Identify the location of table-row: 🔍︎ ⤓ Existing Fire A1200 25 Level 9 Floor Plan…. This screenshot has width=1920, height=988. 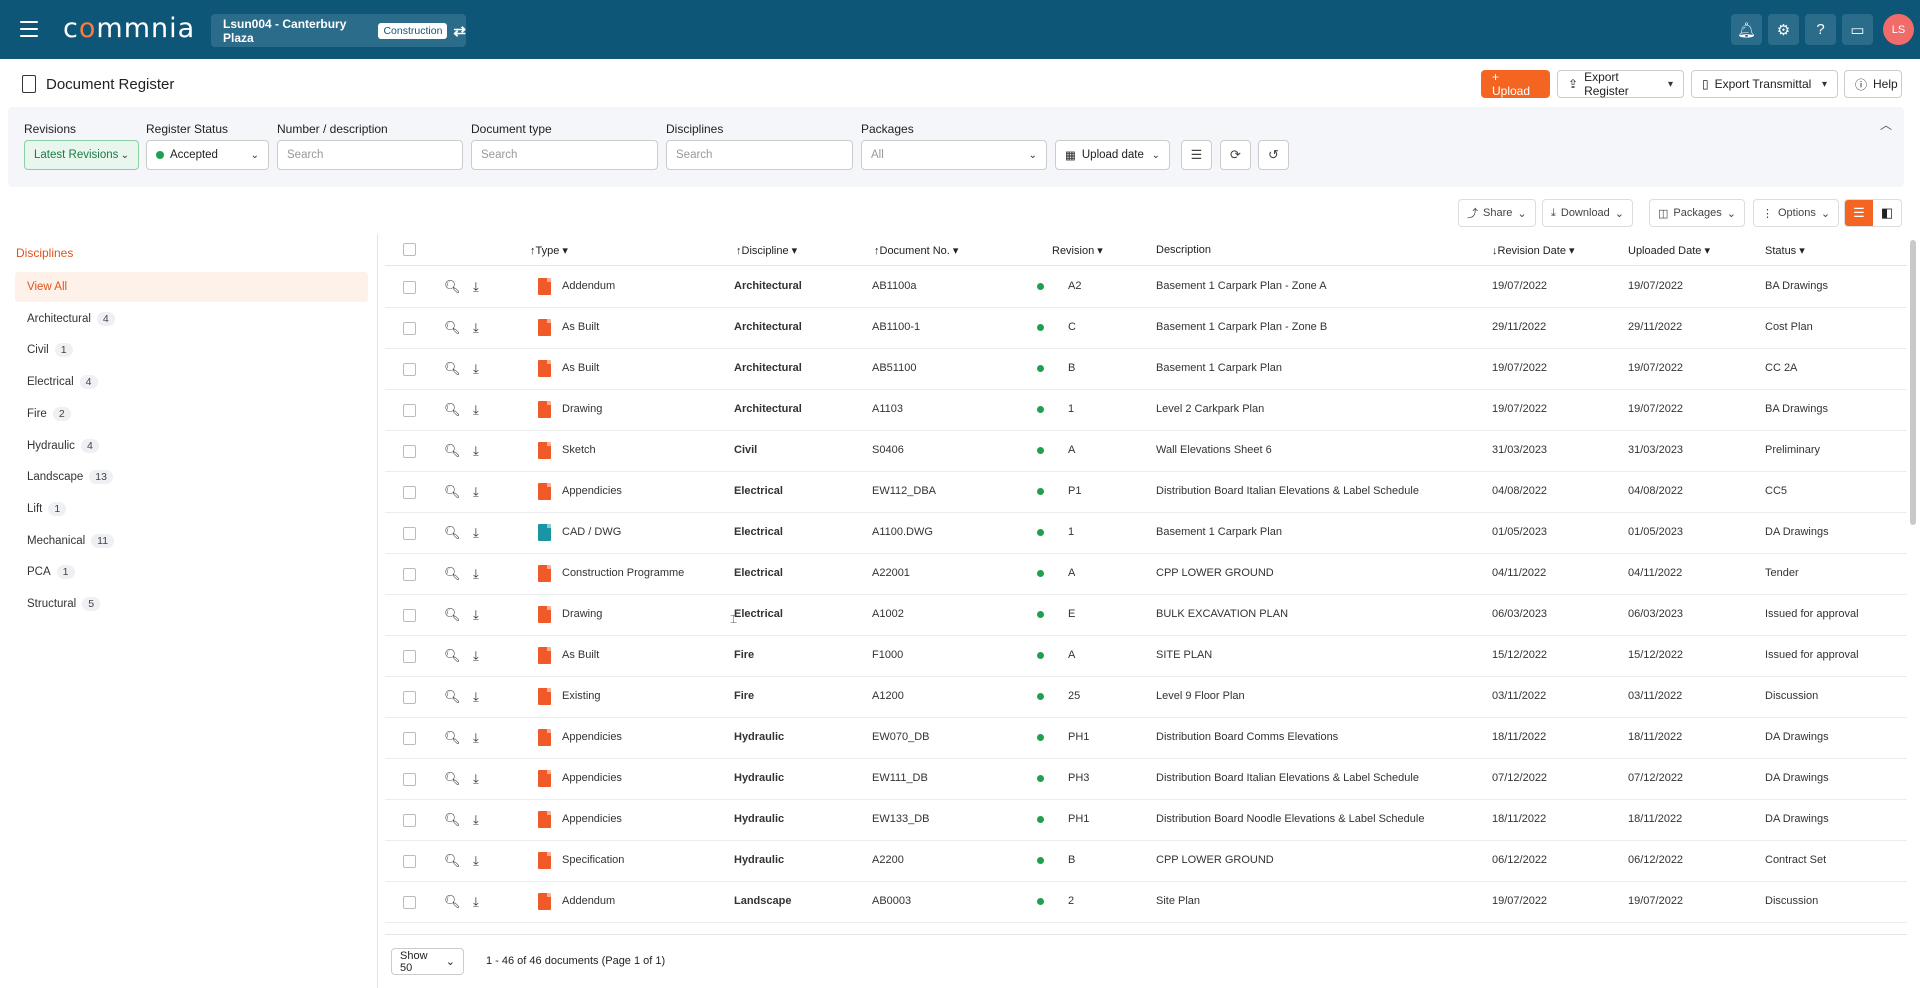
(1146, 697).